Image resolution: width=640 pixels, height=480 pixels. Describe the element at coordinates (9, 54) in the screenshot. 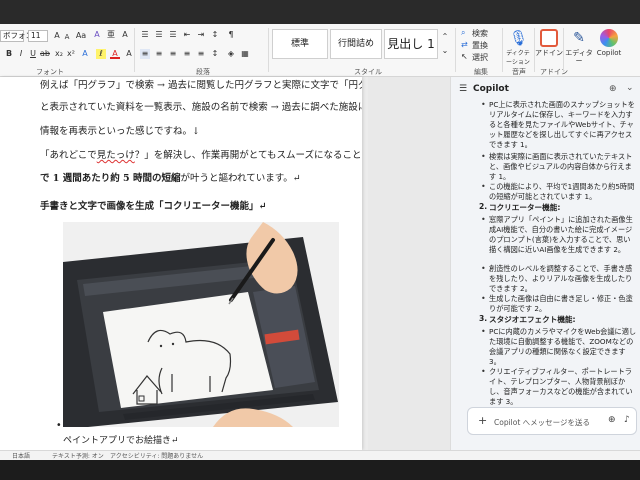

I see `bold-icon: B` at that location.